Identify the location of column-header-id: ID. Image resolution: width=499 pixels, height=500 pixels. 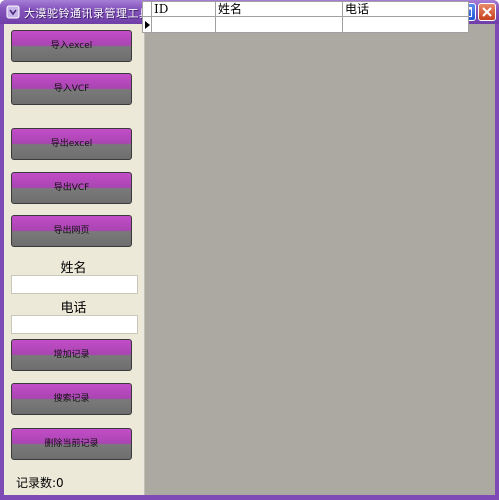
(183, 9).